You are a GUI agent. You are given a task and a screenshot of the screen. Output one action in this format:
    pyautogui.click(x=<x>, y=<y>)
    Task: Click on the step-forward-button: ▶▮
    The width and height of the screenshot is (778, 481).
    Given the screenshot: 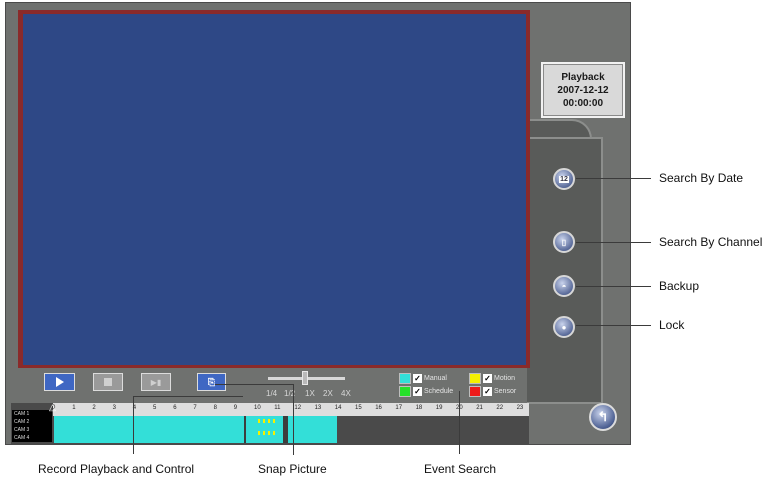 What is the action you would take?
    pyautogui.click(x=156, y=382)
    